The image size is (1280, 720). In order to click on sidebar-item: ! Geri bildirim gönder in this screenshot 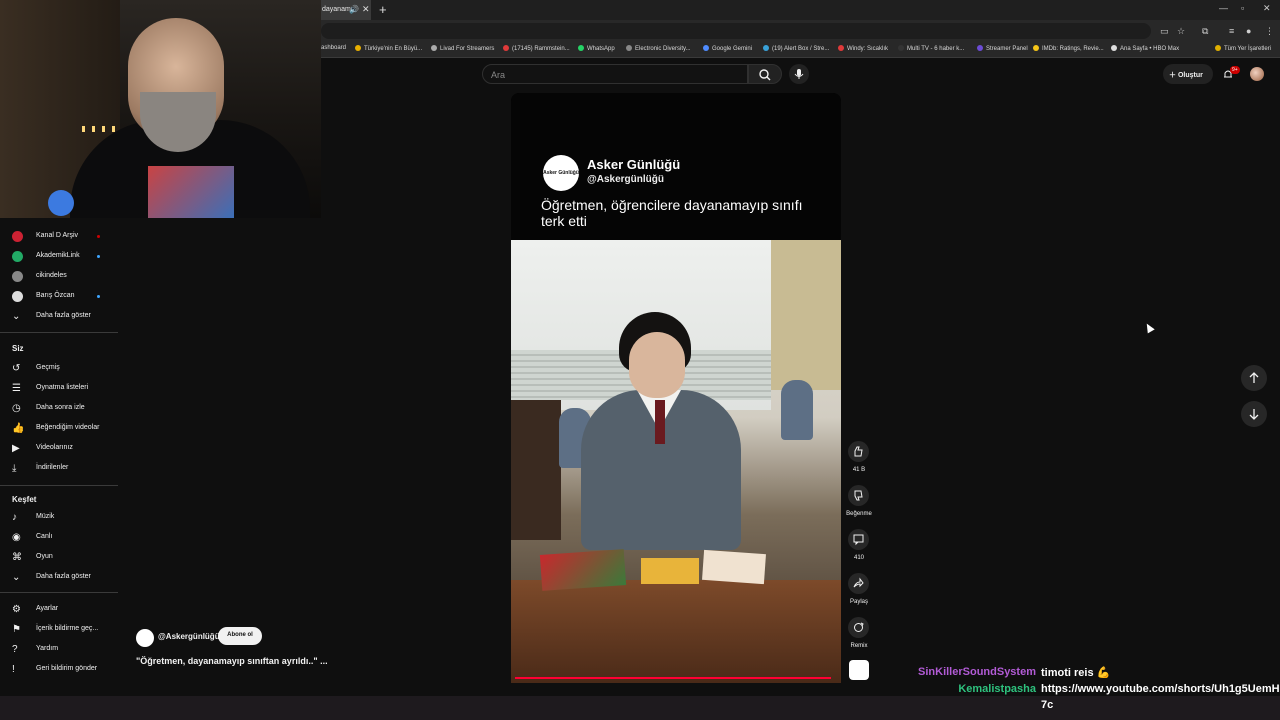, I will do `click(59, 669)`.